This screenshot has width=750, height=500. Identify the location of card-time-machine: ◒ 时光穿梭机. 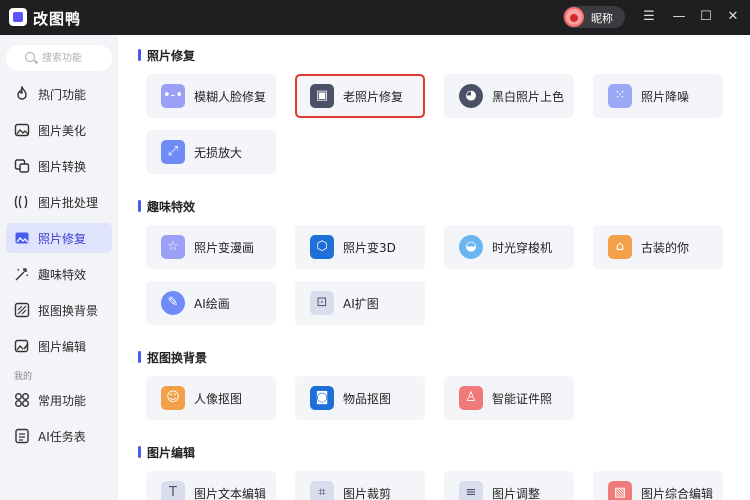
(509, 247).